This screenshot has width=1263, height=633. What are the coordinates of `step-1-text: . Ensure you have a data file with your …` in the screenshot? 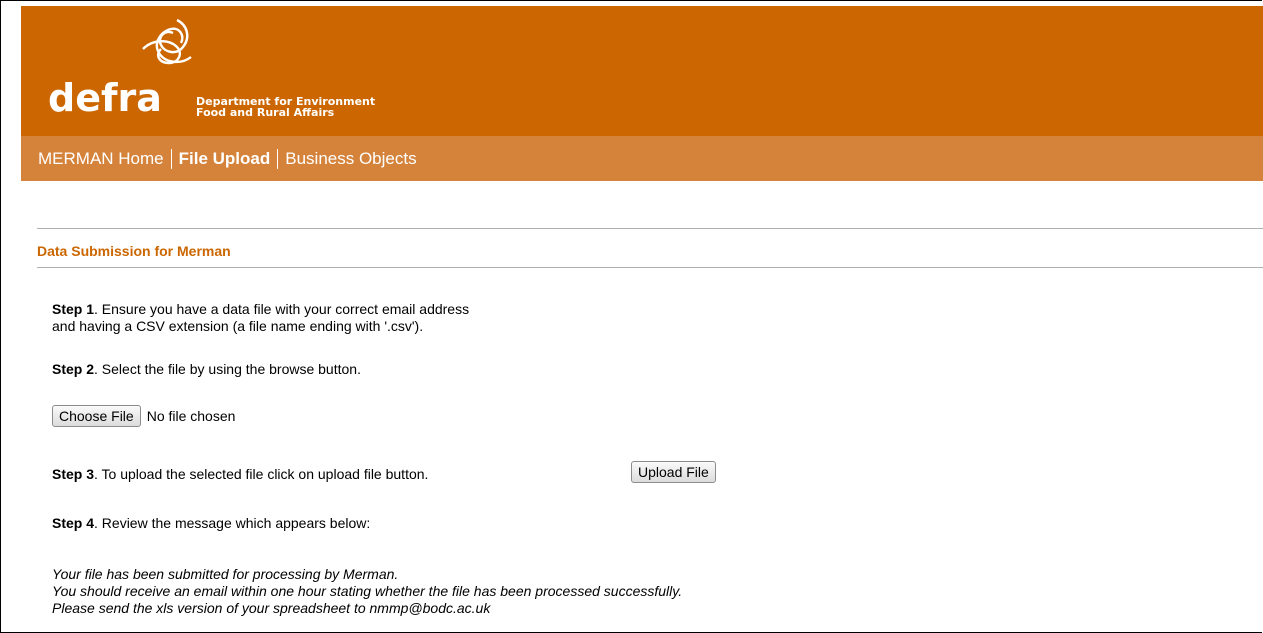 It's located at (282, 309).